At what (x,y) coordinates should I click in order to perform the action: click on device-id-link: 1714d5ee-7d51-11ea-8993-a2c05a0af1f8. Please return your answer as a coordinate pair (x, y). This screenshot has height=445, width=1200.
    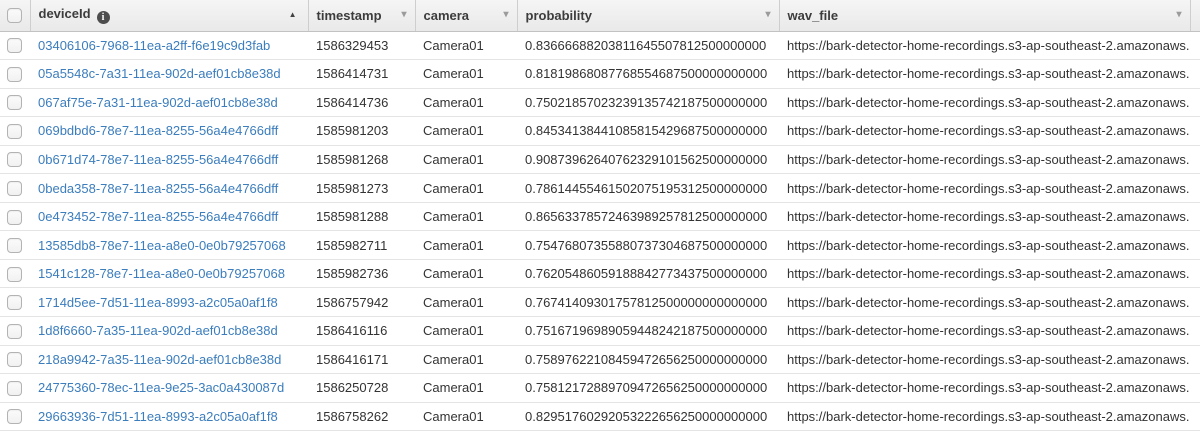
    Looking at the image, I should click on (158, 302).